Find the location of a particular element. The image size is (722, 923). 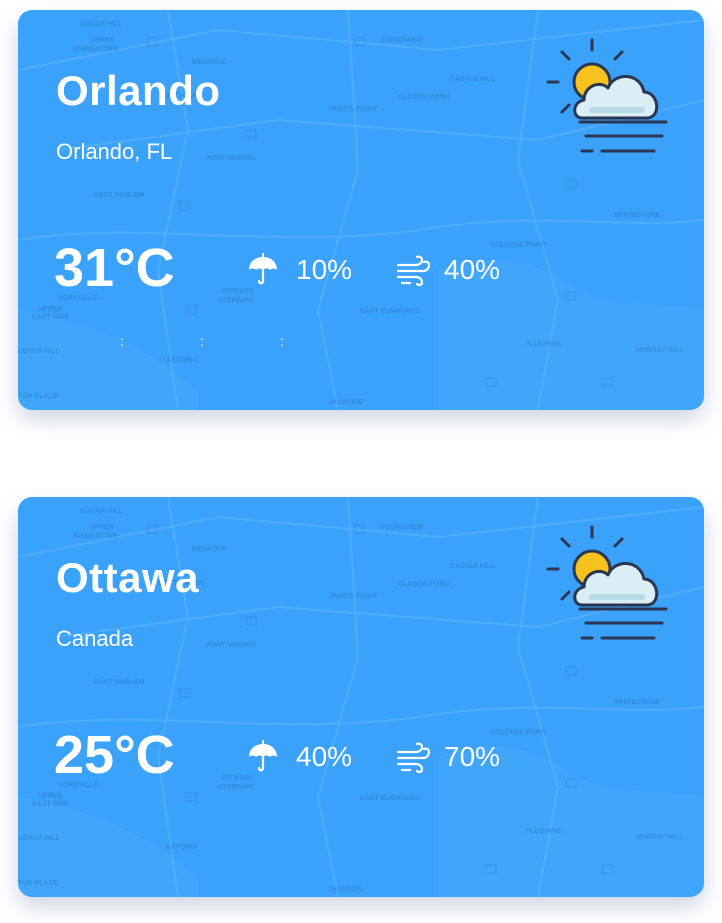

precipitation-stat: 40% is located at coordinates (299, 757).